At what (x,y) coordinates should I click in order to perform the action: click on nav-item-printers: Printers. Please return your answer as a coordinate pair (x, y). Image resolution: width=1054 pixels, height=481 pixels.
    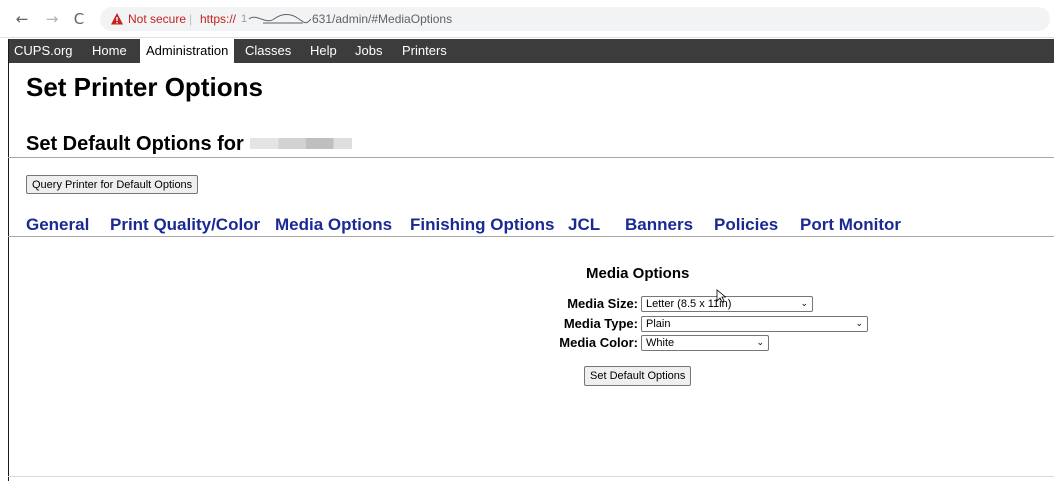
    Looking at the image, I should click on (424, 51).